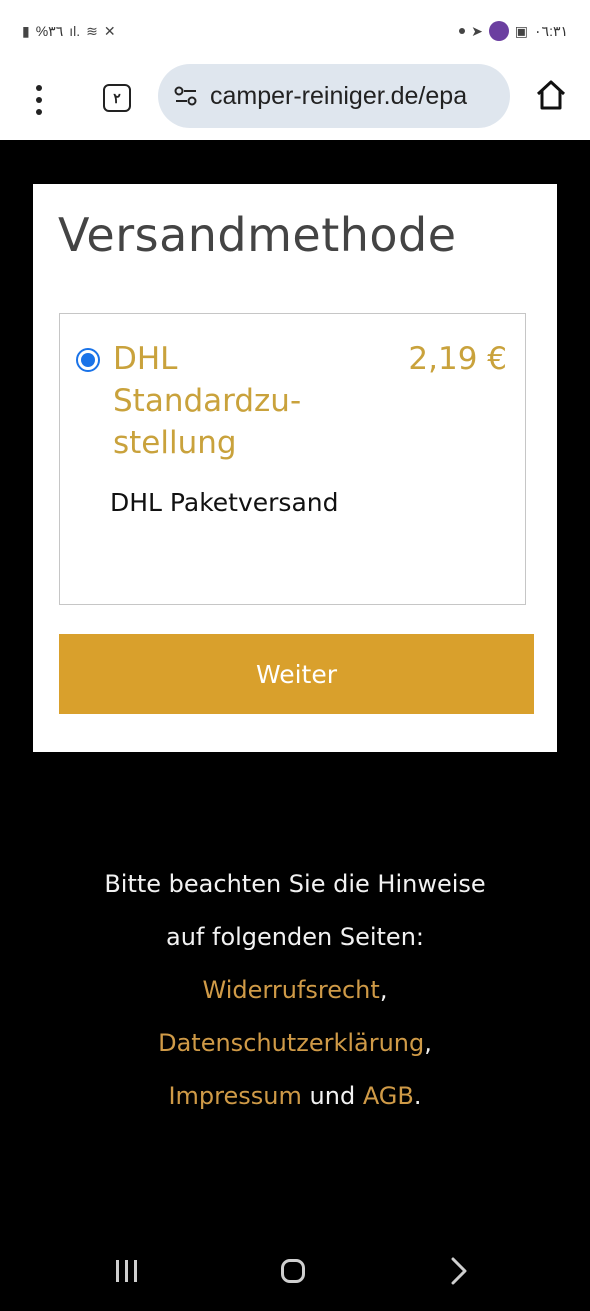 This screenshot has width=590, height=1311. I want to click on radio-selected-dot, so click(88, 360).